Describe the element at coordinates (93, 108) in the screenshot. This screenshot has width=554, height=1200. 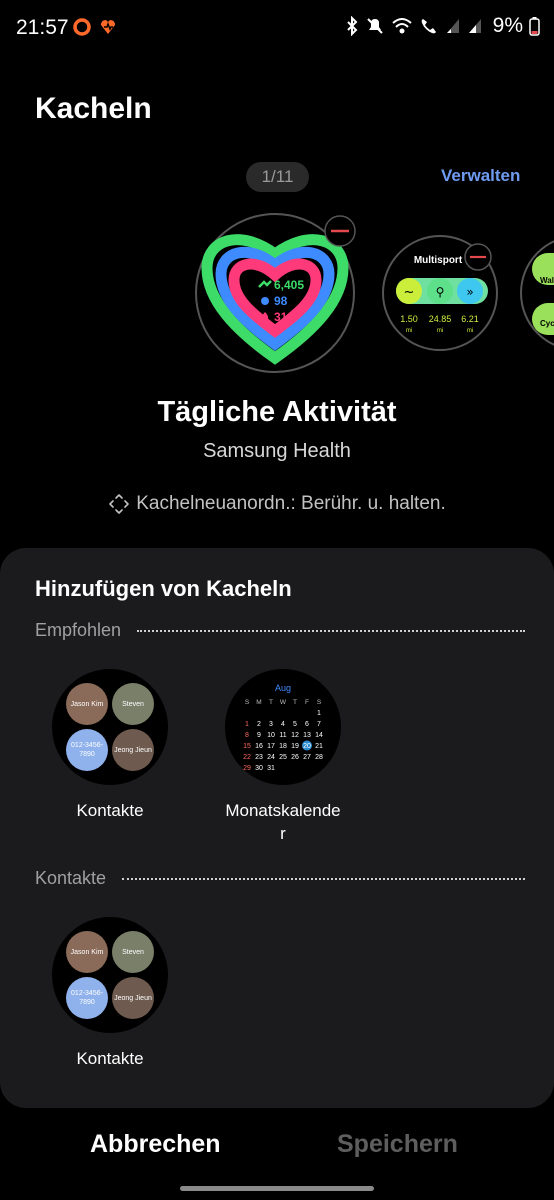
I see `page-title: Kacheln` at that location.